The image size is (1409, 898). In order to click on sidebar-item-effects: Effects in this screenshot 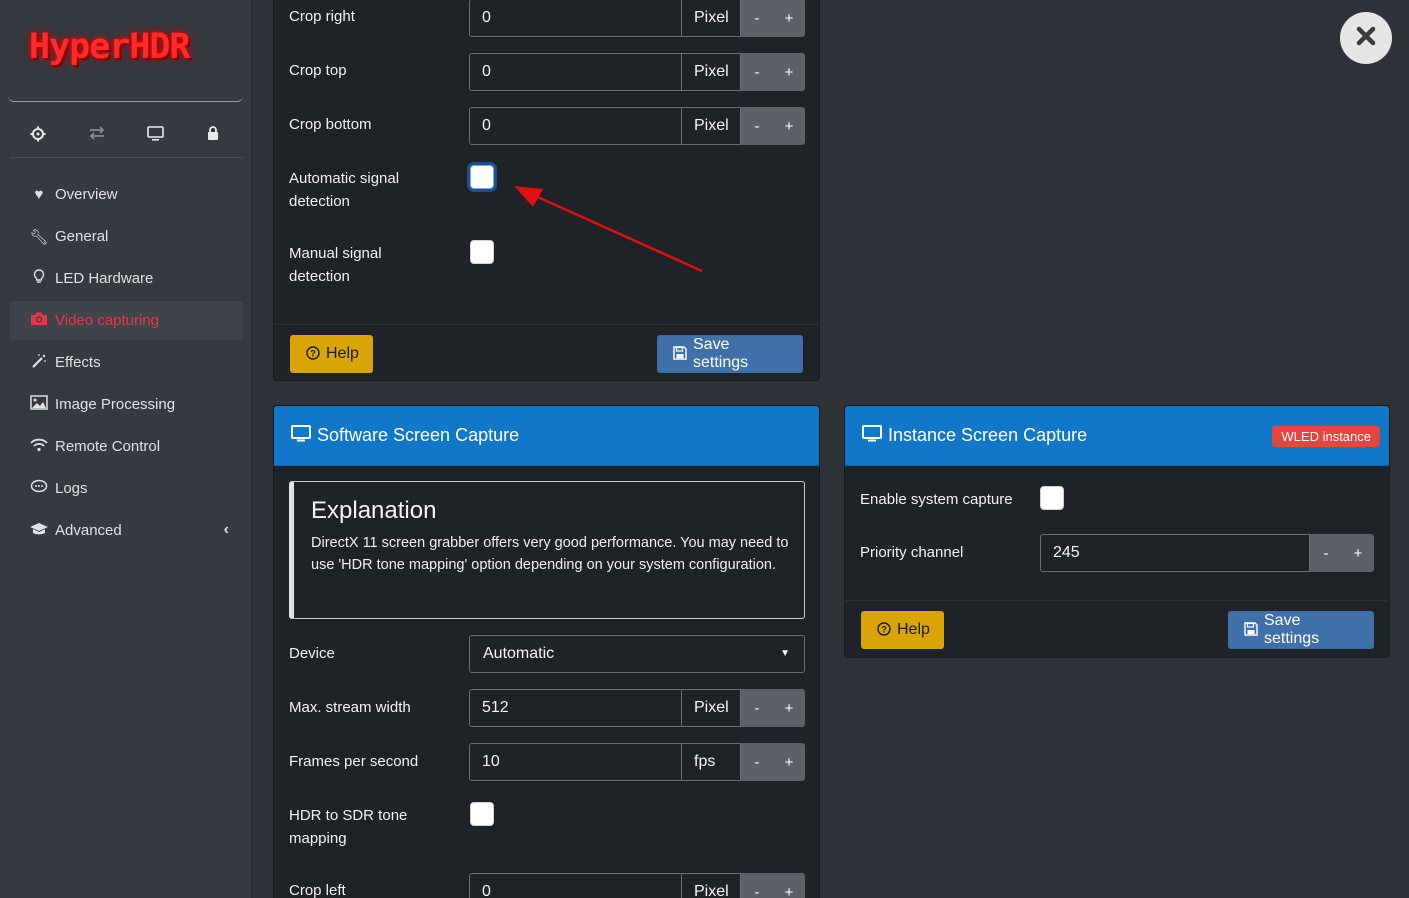, I will do `click(126, 362)`.